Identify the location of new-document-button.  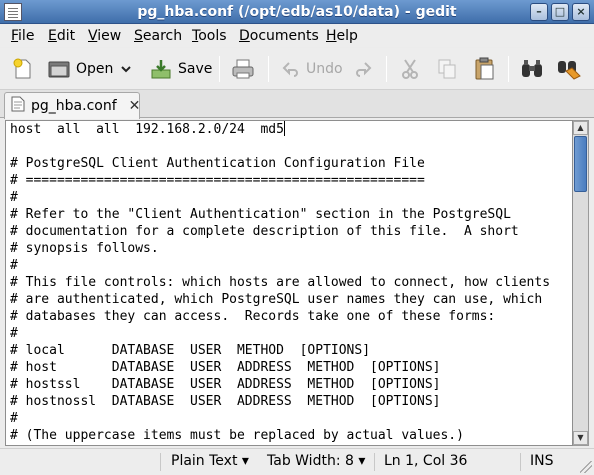
(23, 69).